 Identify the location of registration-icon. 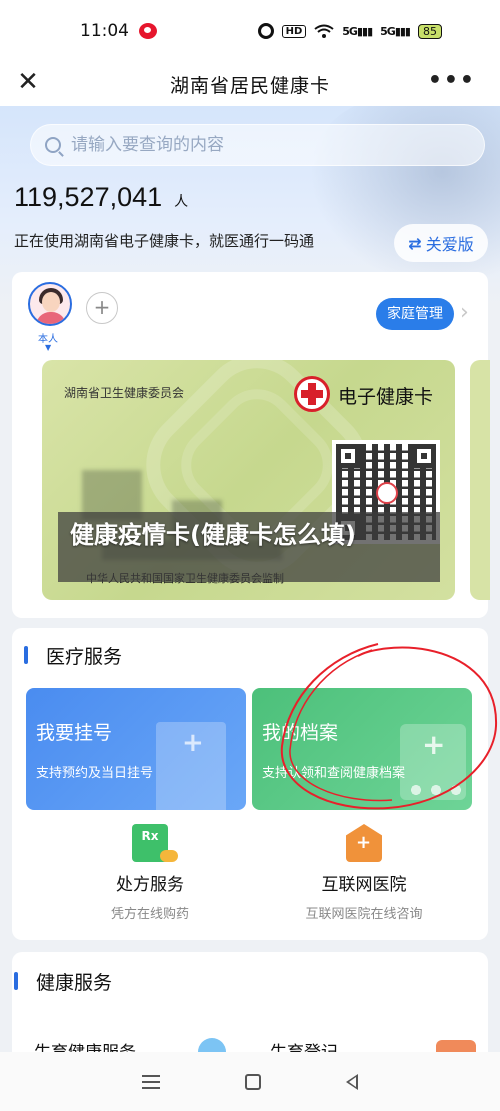
(456, 1046).